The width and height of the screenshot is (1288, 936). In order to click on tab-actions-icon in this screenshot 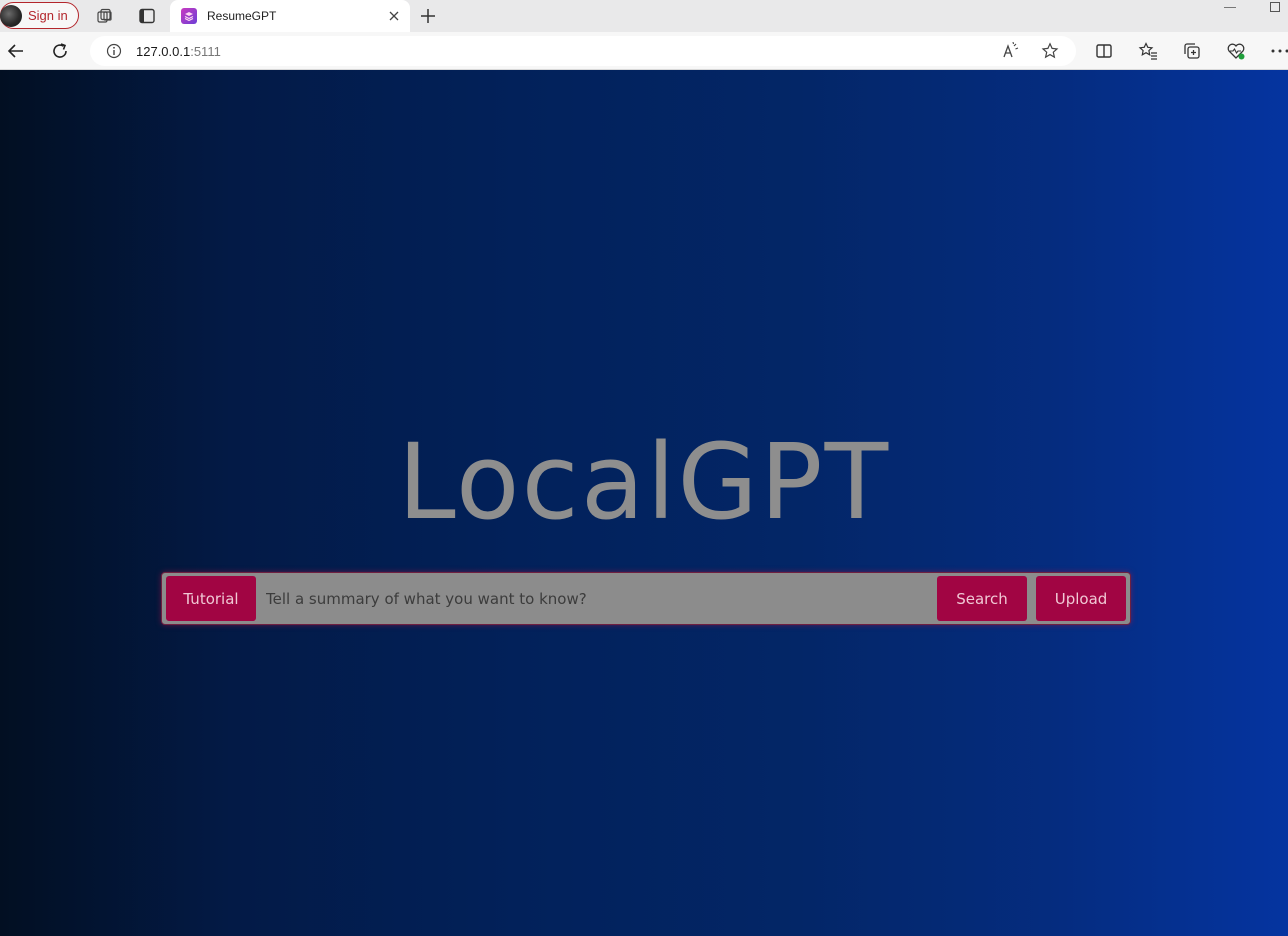, I will do `click(147, 16)`.